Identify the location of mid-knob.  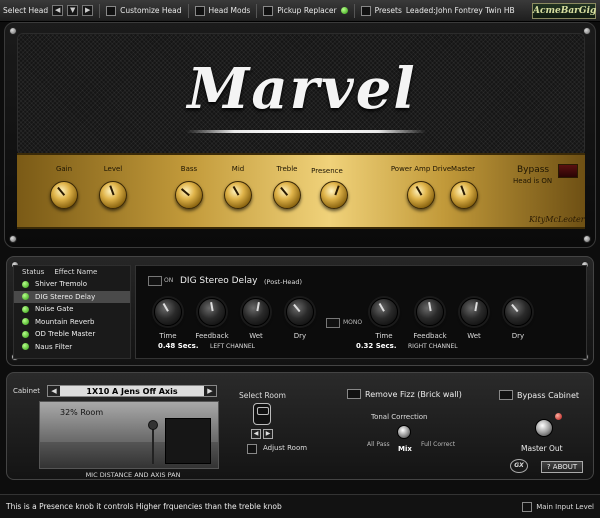
(238, 195).